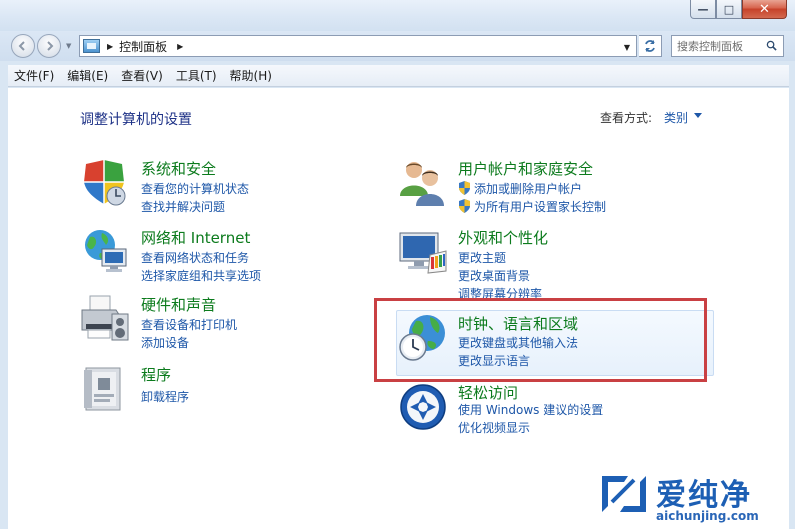 Image resolution: width=795 pixels, height=529 pixels. What do you see at coordinates (503, 237) in the screenshot?
I see `category-title-appearance: 外观和个性化` at bounding box center [503, 237].